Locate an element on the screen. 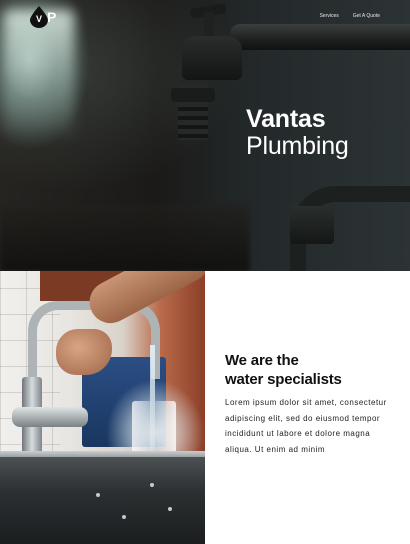 This screenshot has height=544, width=410. logo-letter-v: V is located at coordinates (38, 19).